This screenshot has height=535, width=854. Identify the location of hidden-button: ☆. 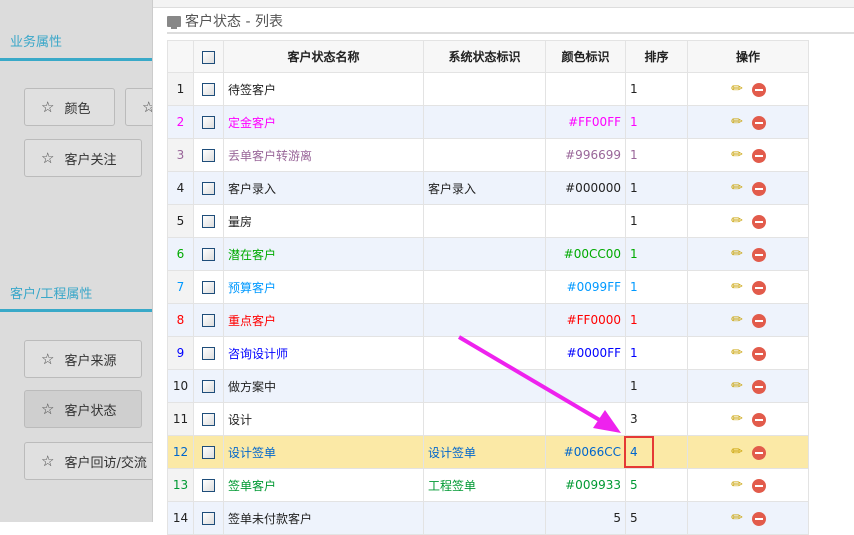
(138, 107).